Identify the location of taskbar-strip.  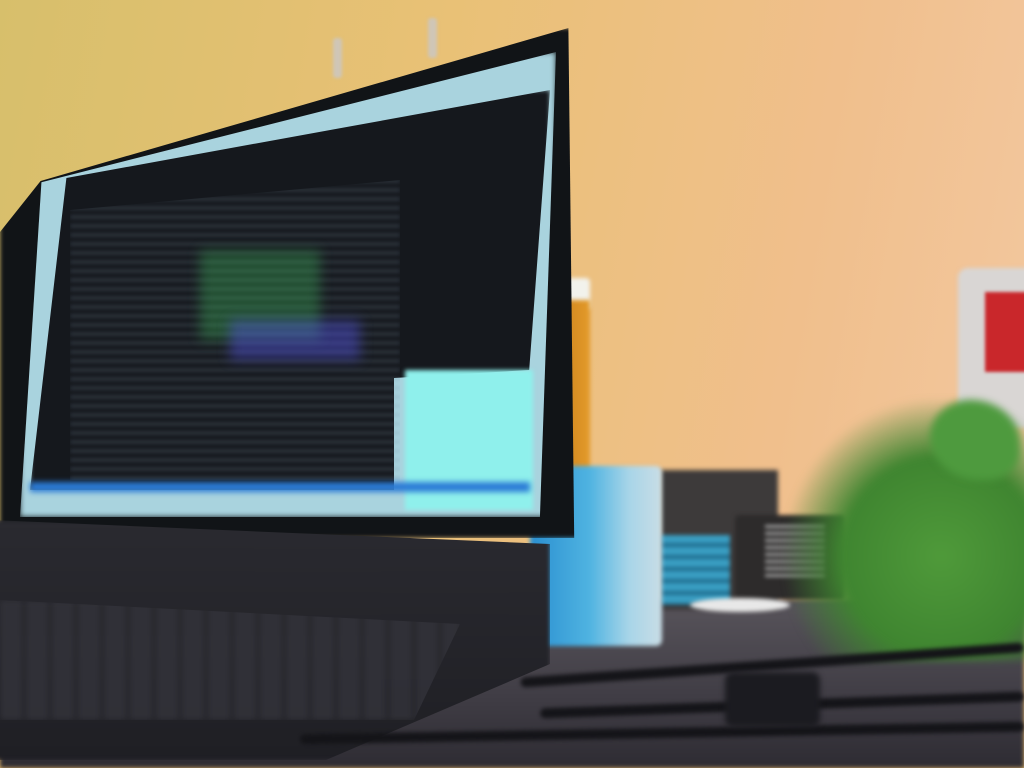
(280, 487).